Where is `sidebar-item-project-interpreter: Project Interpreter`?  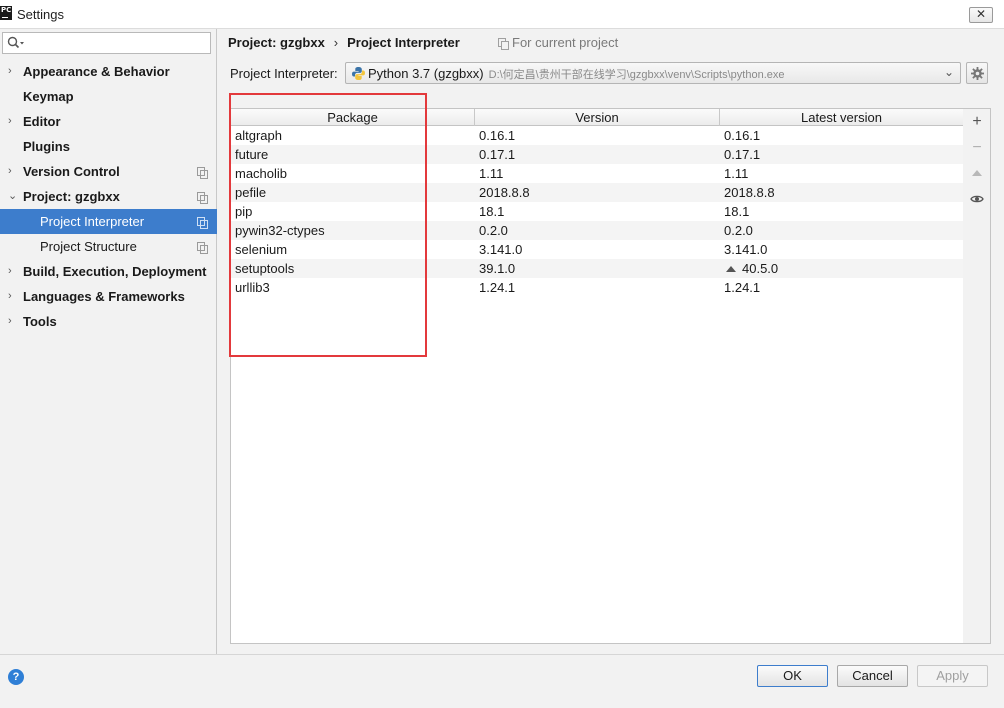 sidebar-item-project-interpreter: Project Interpreter is located at coordinates (108, 221).